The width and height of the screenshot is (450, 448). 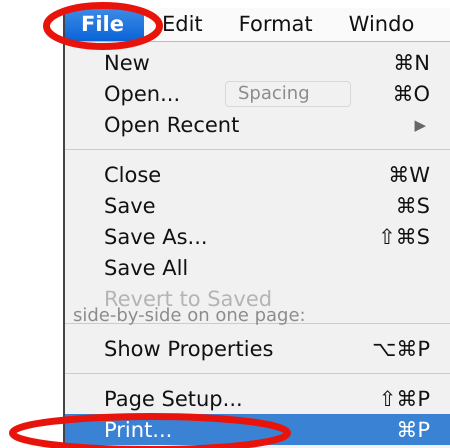 I want to click on menu-item: Save All, so click(x=146, y=268).